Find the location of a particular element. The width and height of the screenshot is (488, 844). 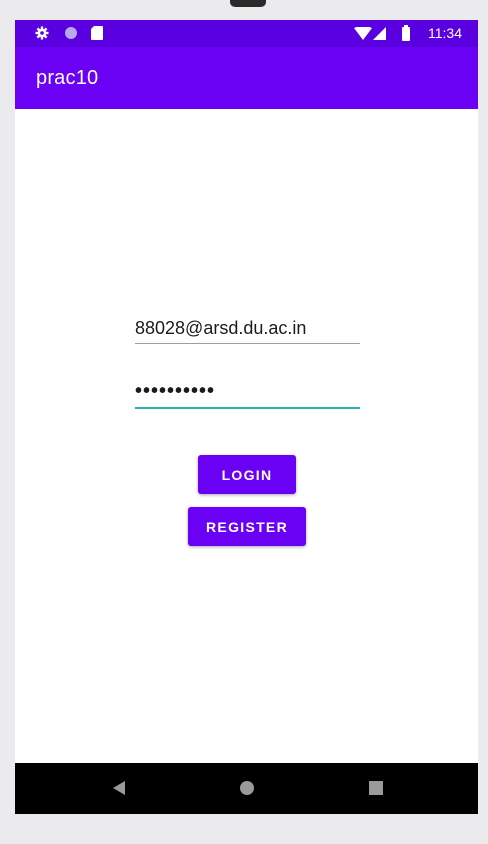

home-icon is located at coordinates (247, 790).